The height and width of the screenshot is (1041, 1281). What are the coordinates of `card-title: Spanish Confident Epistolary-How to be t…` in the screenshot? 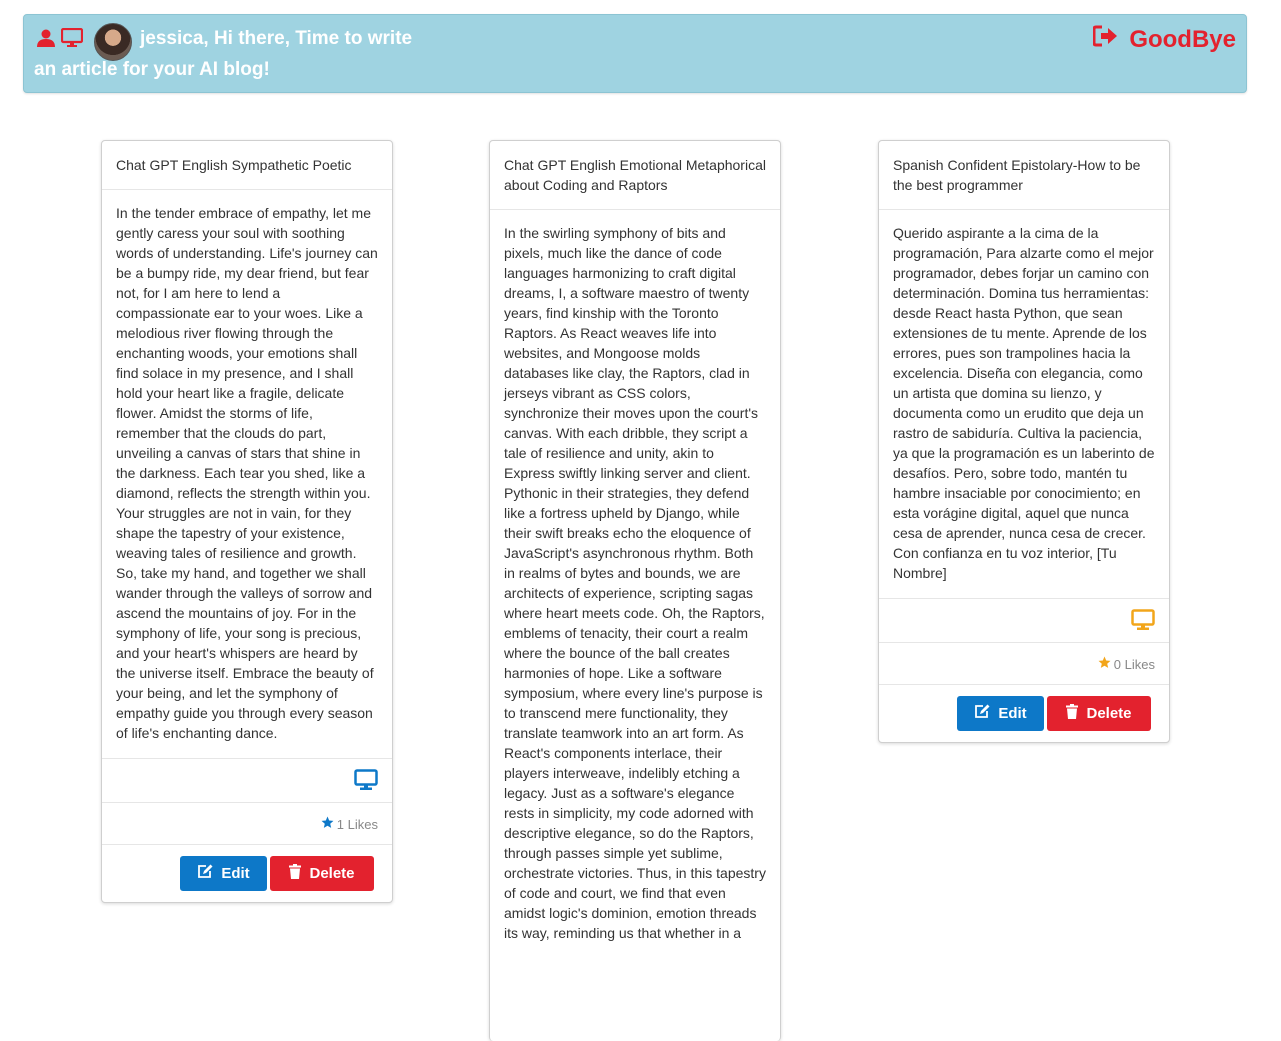 It's located at (1024, 175).